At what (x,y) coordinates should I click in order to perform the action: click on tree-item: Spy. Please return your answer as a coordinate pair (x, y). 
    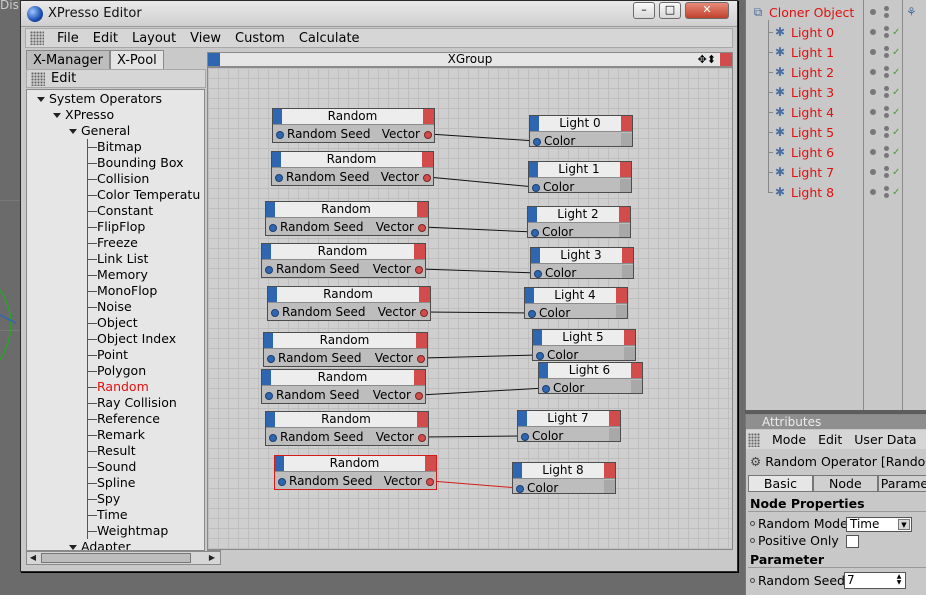
    Looking at the image, I should click on (108, 499).